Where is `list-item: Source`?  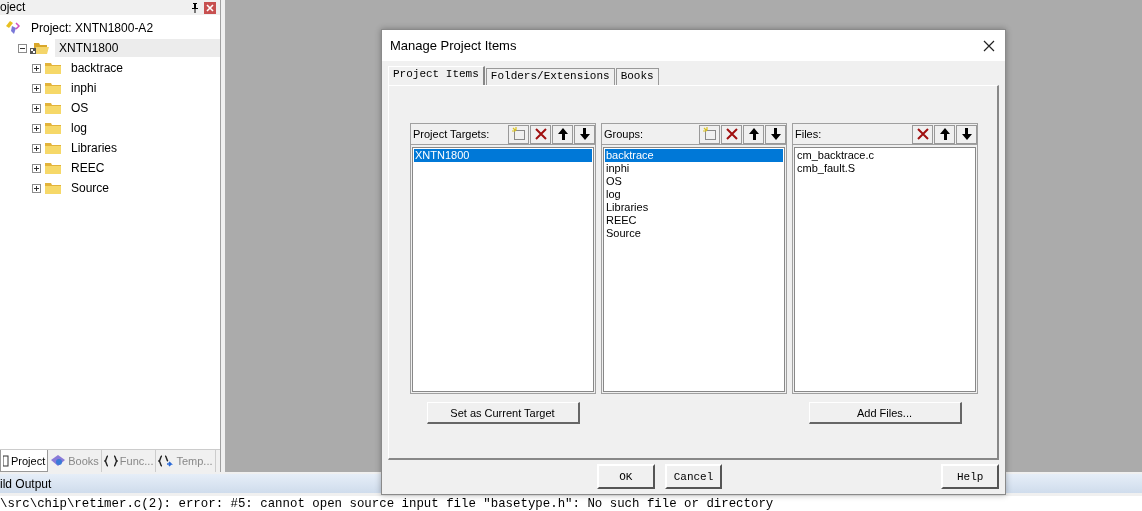 list-item: Source is located at coordinates (694, 233).